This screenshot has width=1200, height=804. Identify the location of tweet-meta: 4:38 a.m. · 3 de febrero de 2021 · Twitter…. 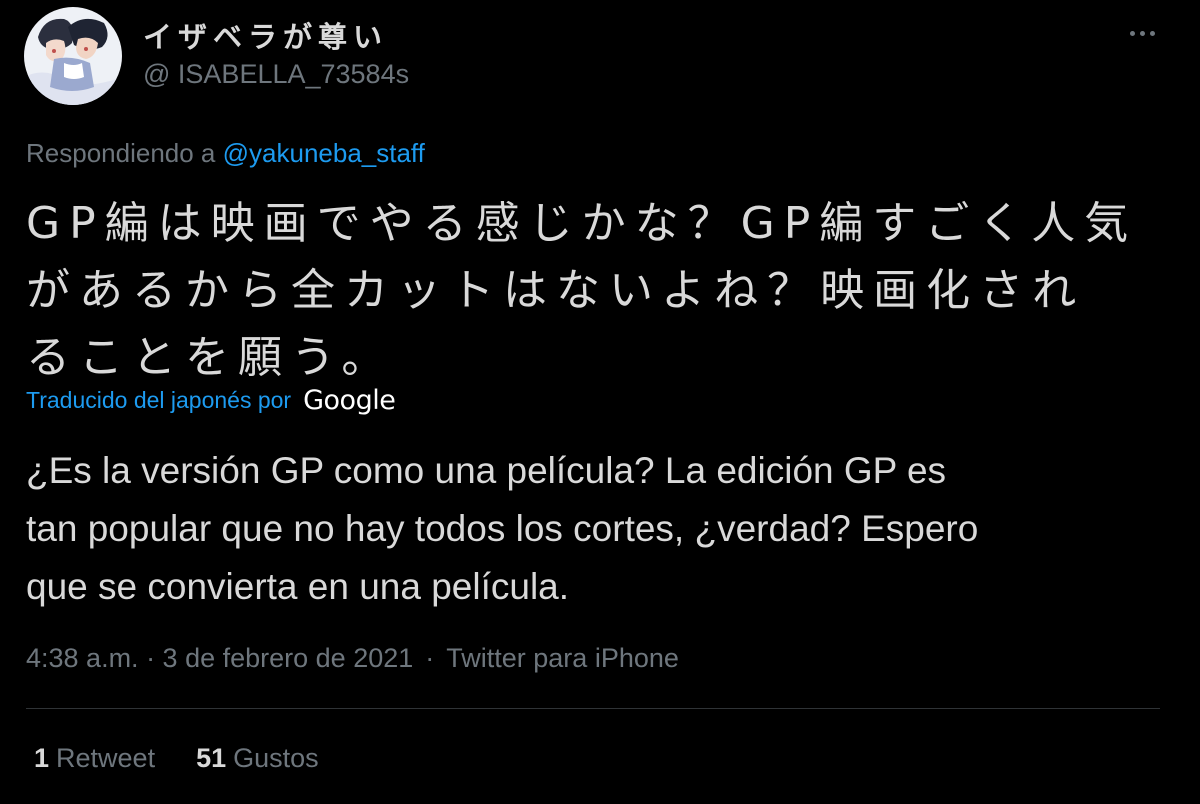
(352, 658).